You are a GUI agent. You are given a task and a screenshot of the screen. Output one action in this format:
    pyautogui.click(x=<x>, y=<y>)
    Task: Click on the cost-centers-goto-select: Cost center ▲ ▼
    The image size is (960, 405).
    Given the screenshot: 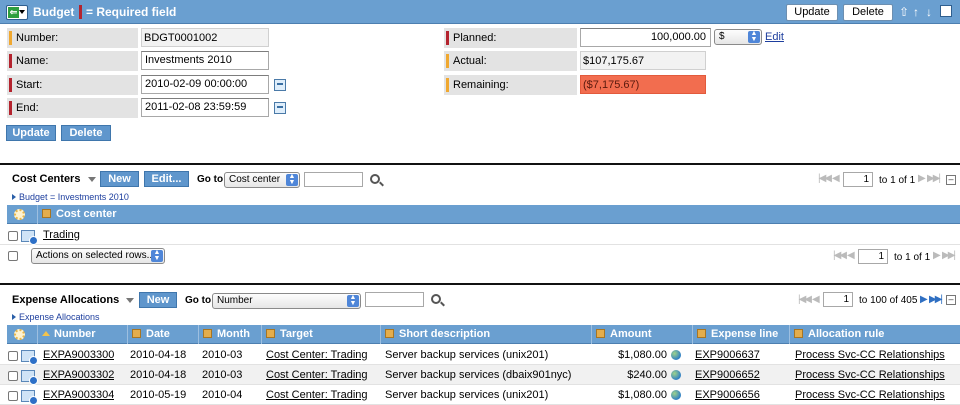 What is the action you would take?
    pyautogui.click(x=262, y=180)
    